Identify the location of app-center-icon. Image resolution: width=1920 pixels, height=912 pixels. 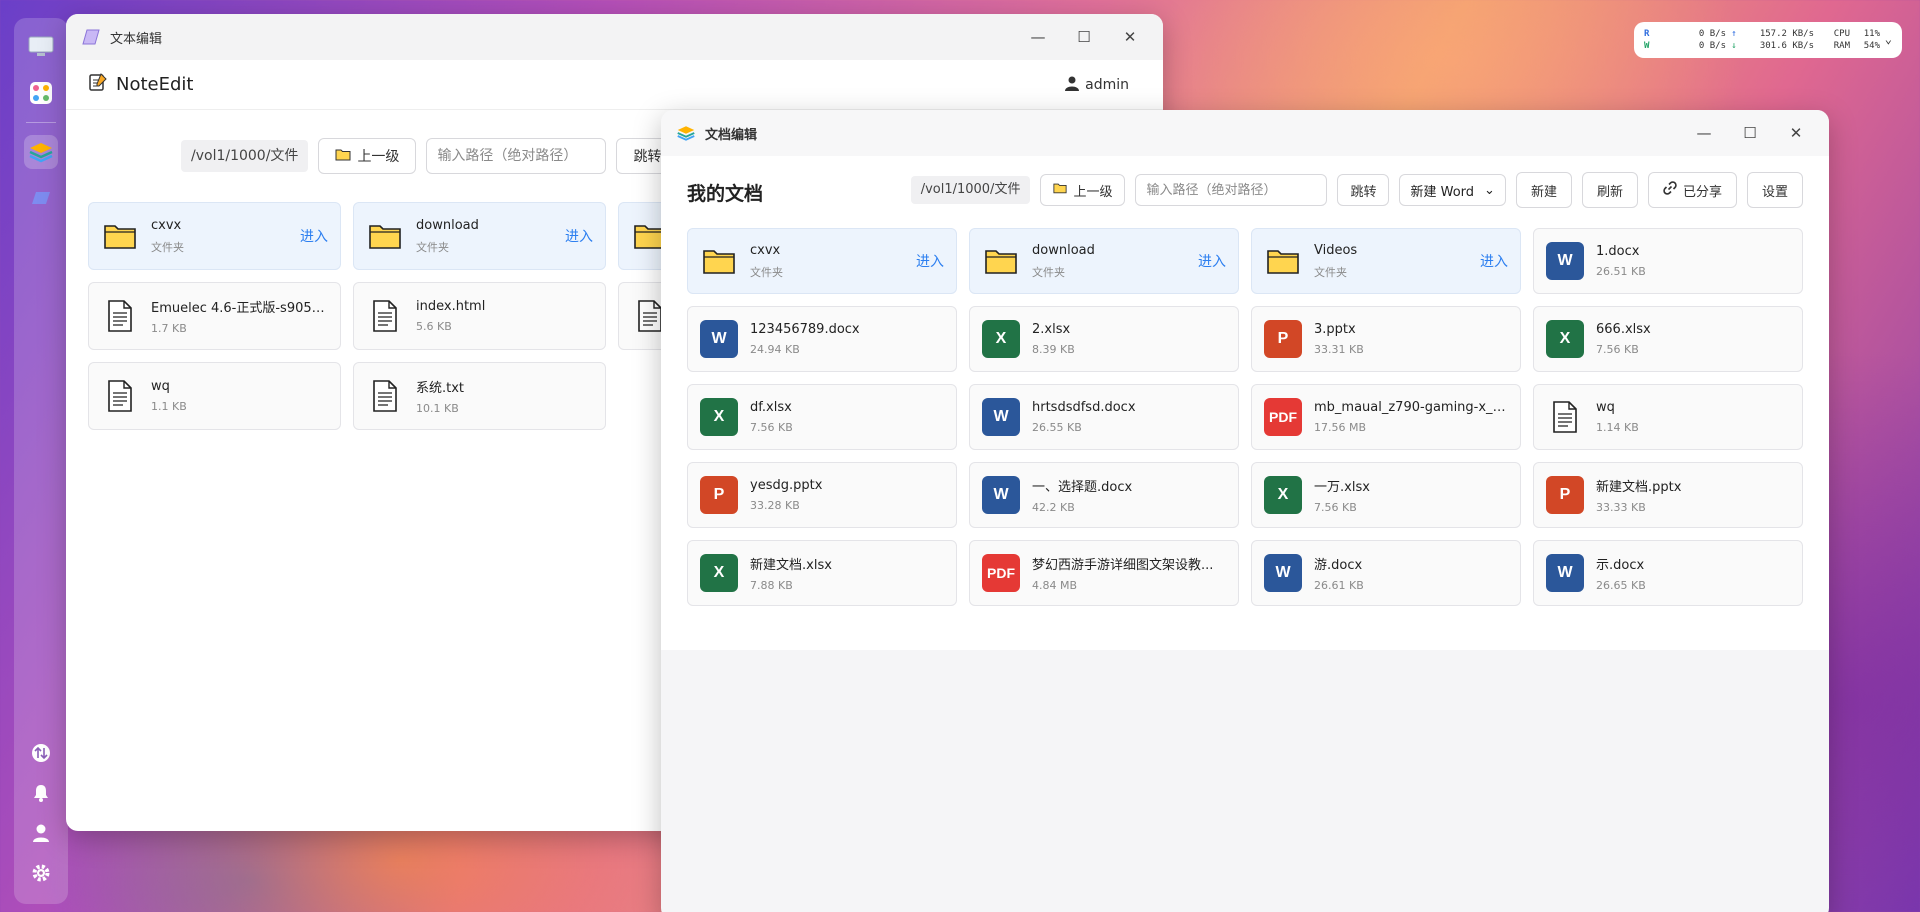
(41, 93).